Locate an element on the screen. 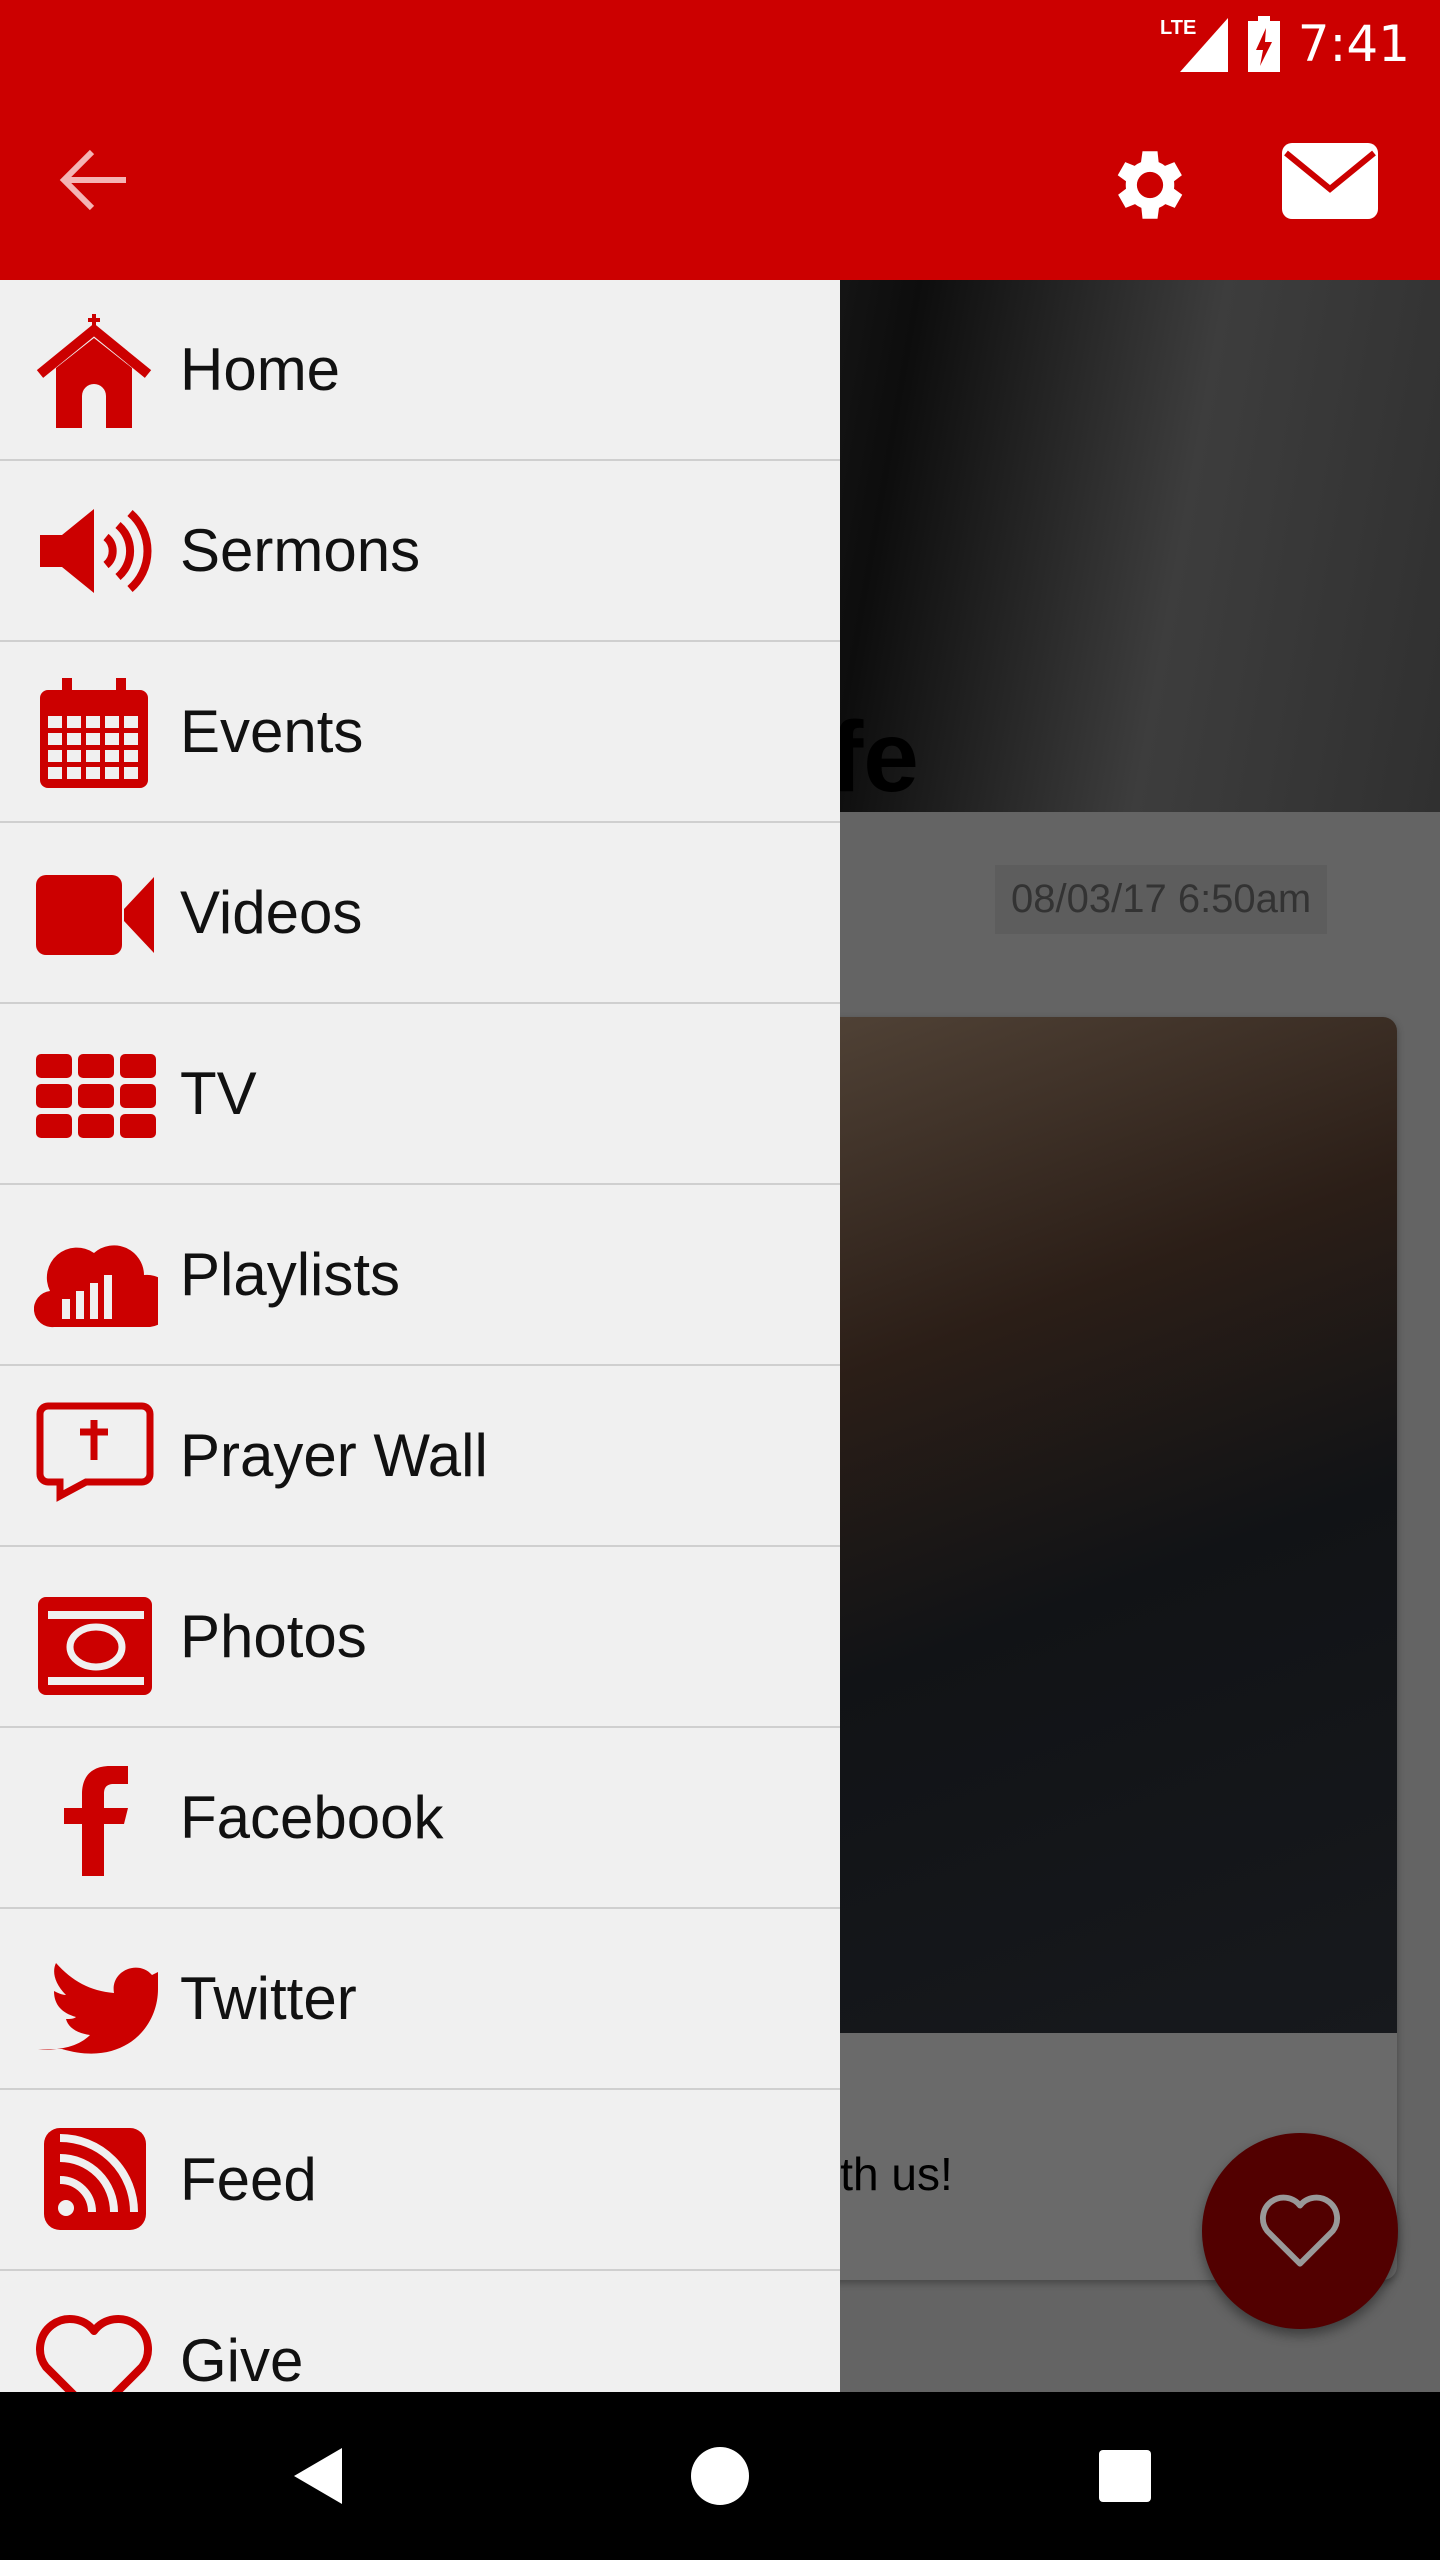 Image resolution: width=1440 pixels, height=2560 pixels. home-circle-icon is located at coordinates (720, 2476).